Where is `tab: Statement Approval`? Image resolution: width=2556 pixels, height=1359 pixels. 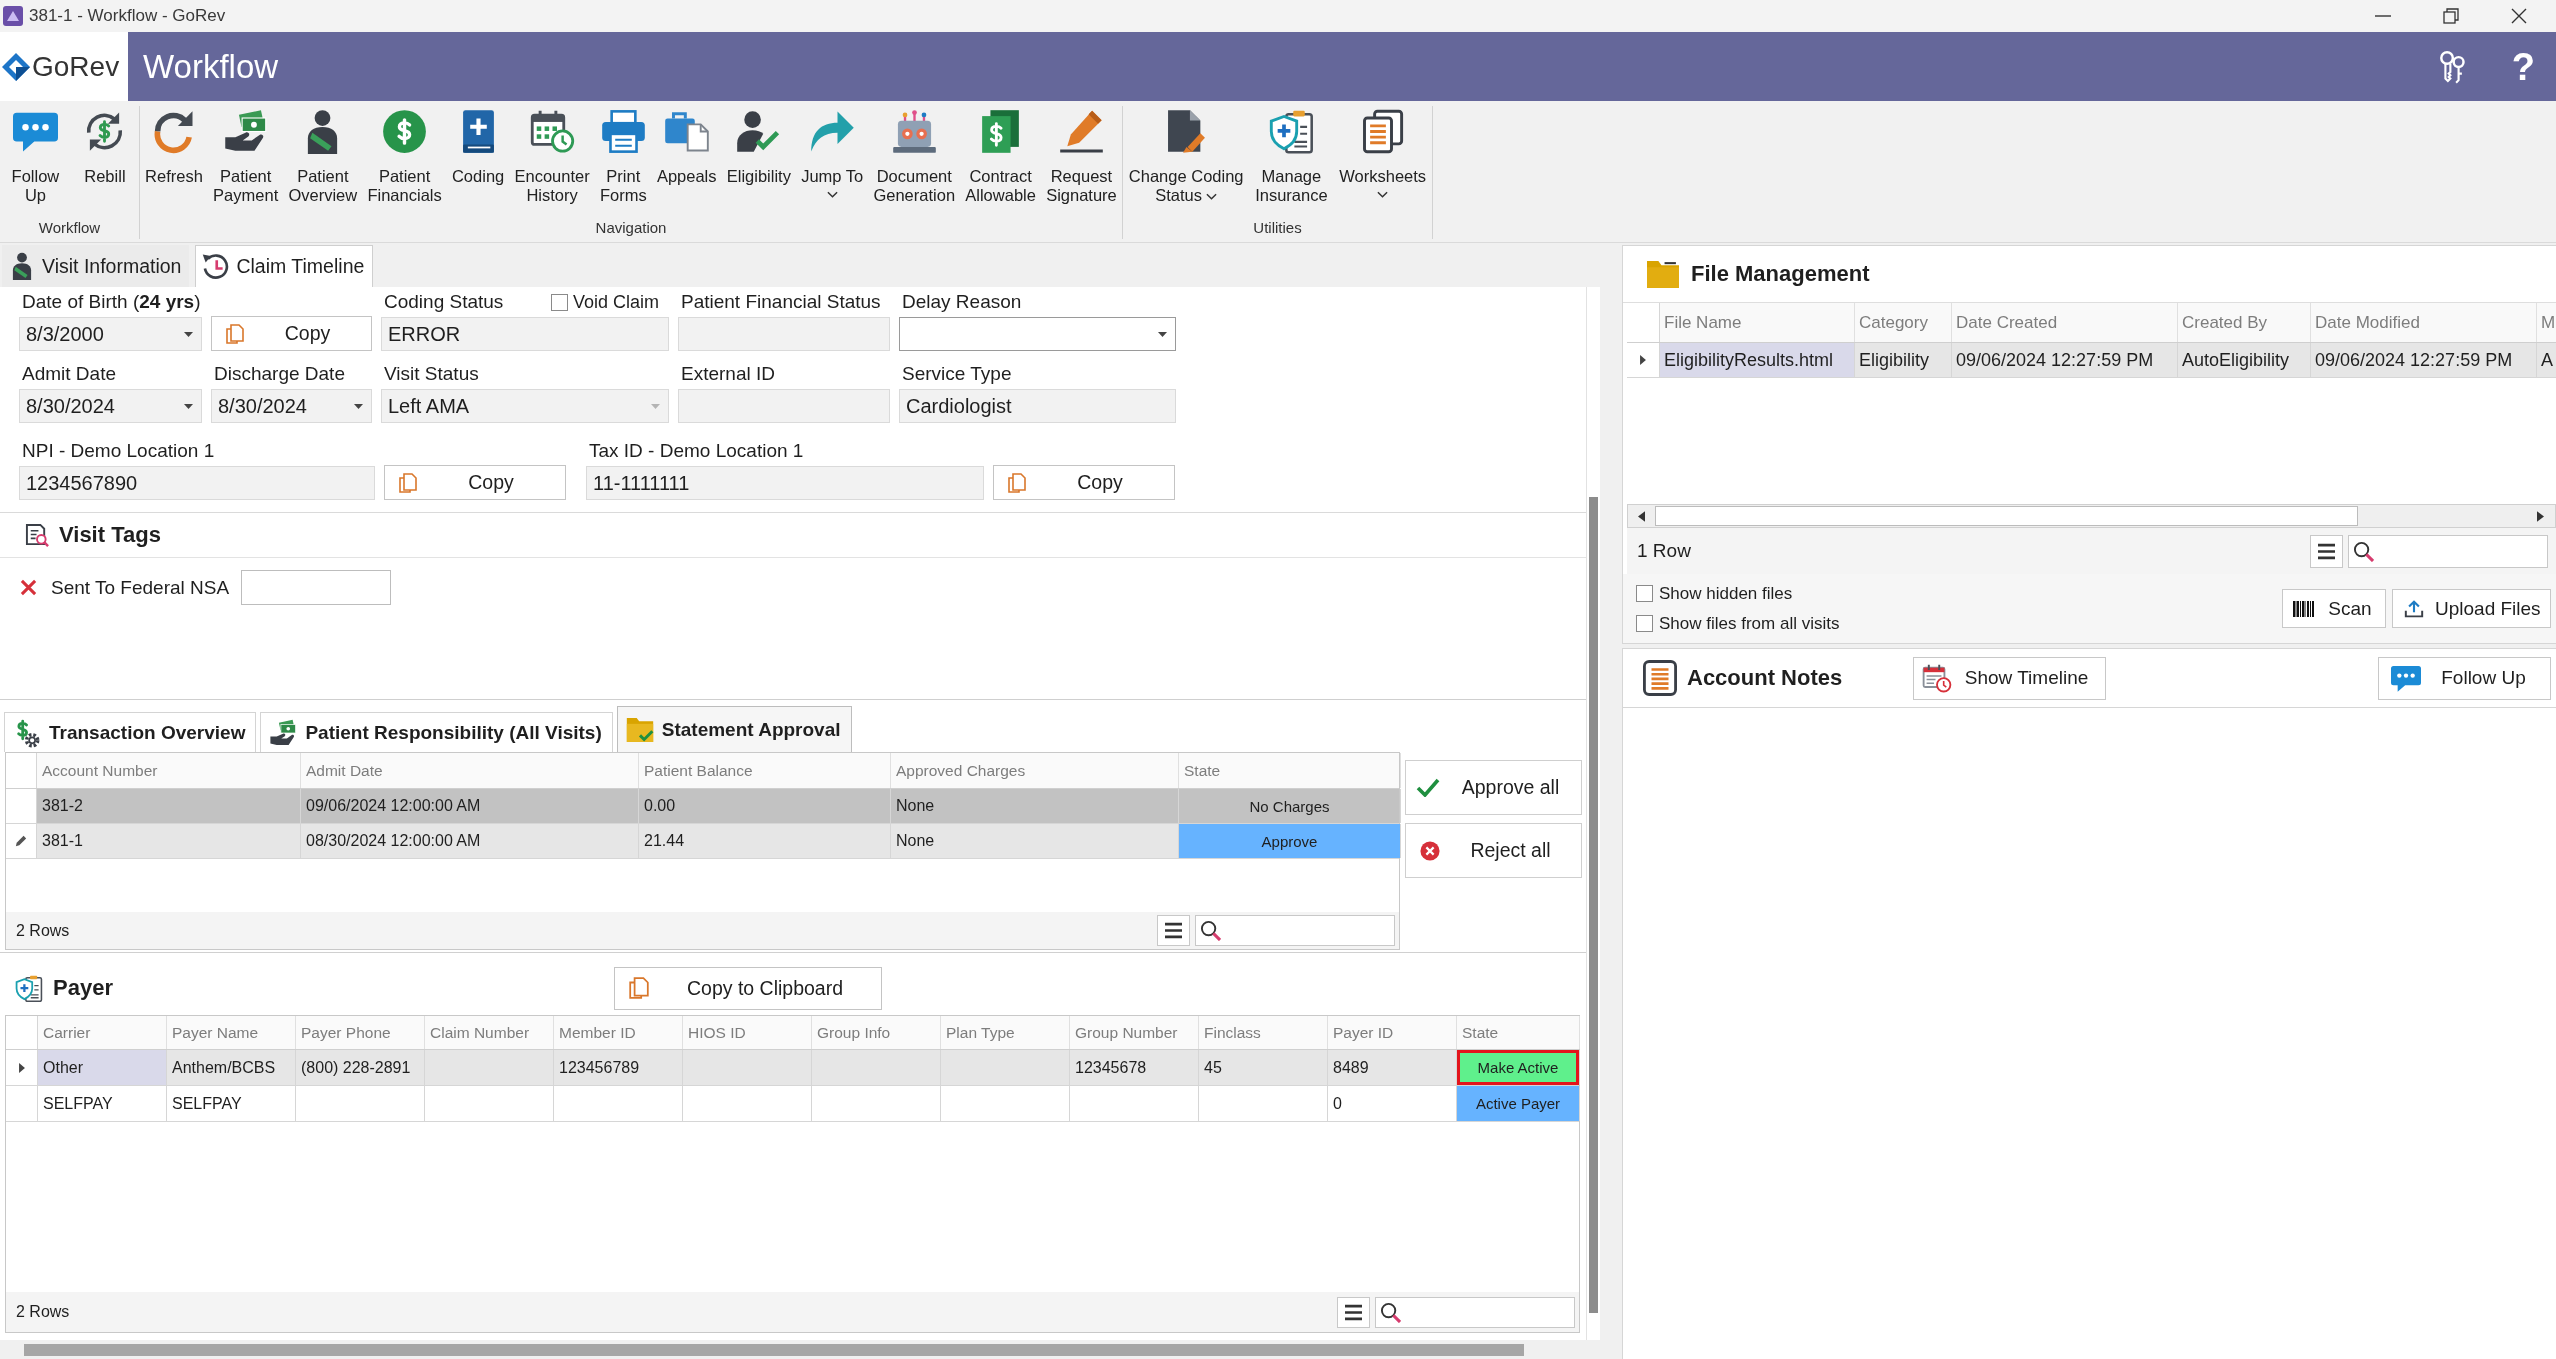
tab: Statement Approval is located at coordinates (734, 729).